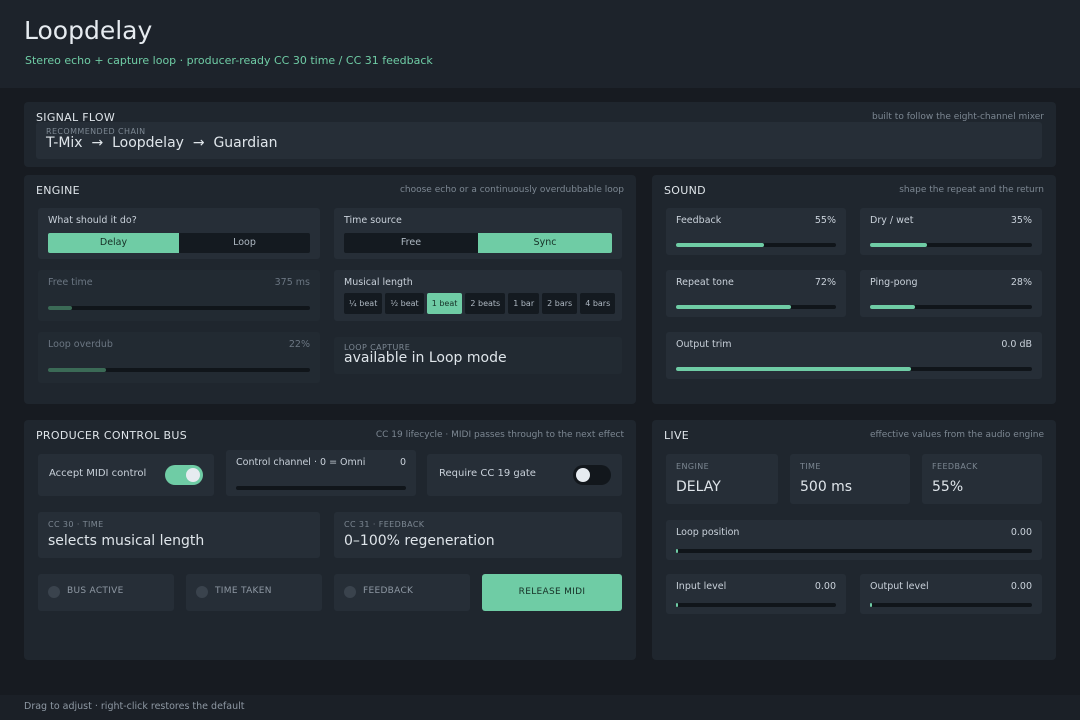 The height and width of the screenshot is (720, 1080). I want to click on require-gate-knob, so click(583, 475).